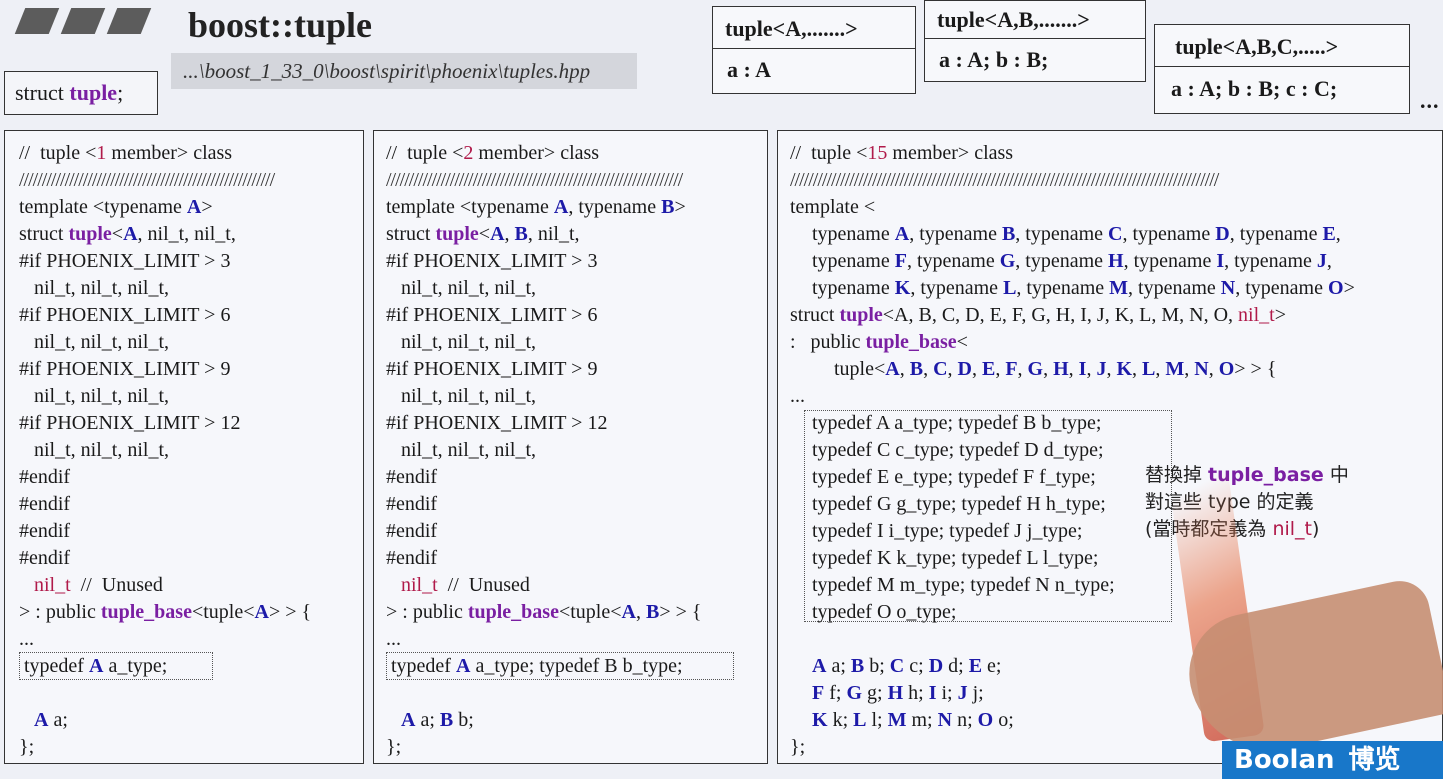  I want to click on typename-arg: L, so click(1010, 288).